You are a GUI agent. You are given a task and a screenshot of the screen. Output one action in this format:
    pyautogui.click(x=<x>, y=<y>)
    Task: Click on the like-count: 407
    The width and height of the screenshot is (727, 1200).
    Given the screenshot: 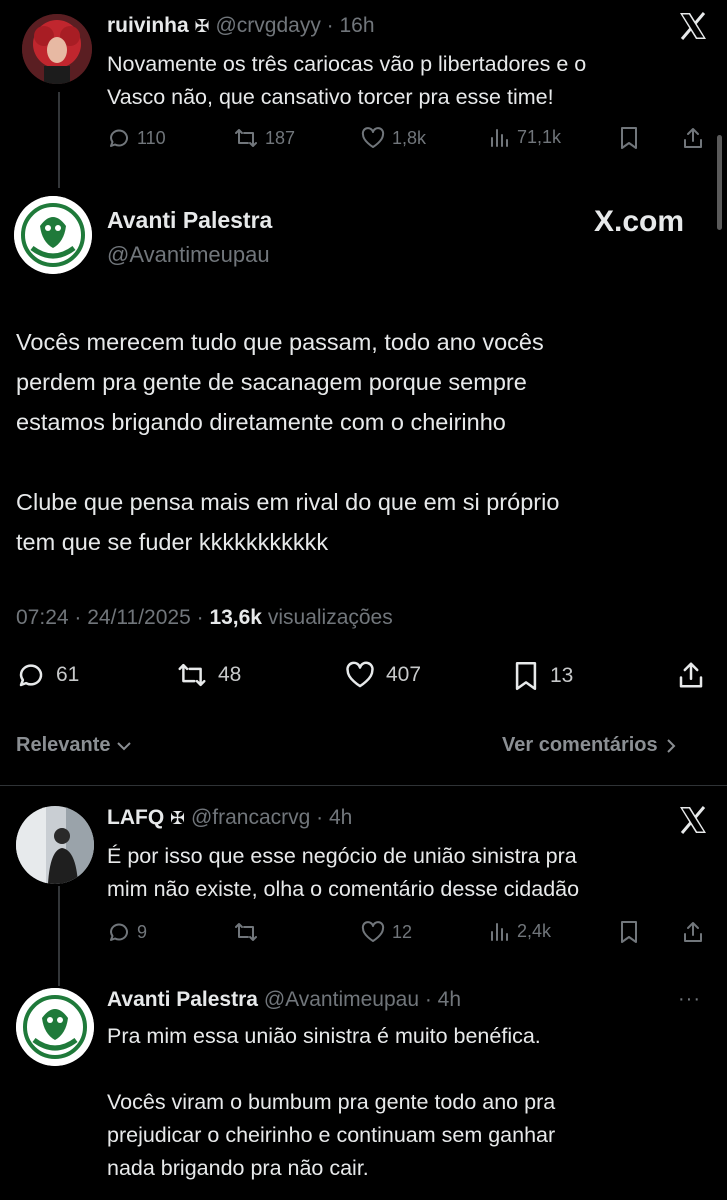 What is the action you would take?
    pyautogui.click(x=404, y=674)
    